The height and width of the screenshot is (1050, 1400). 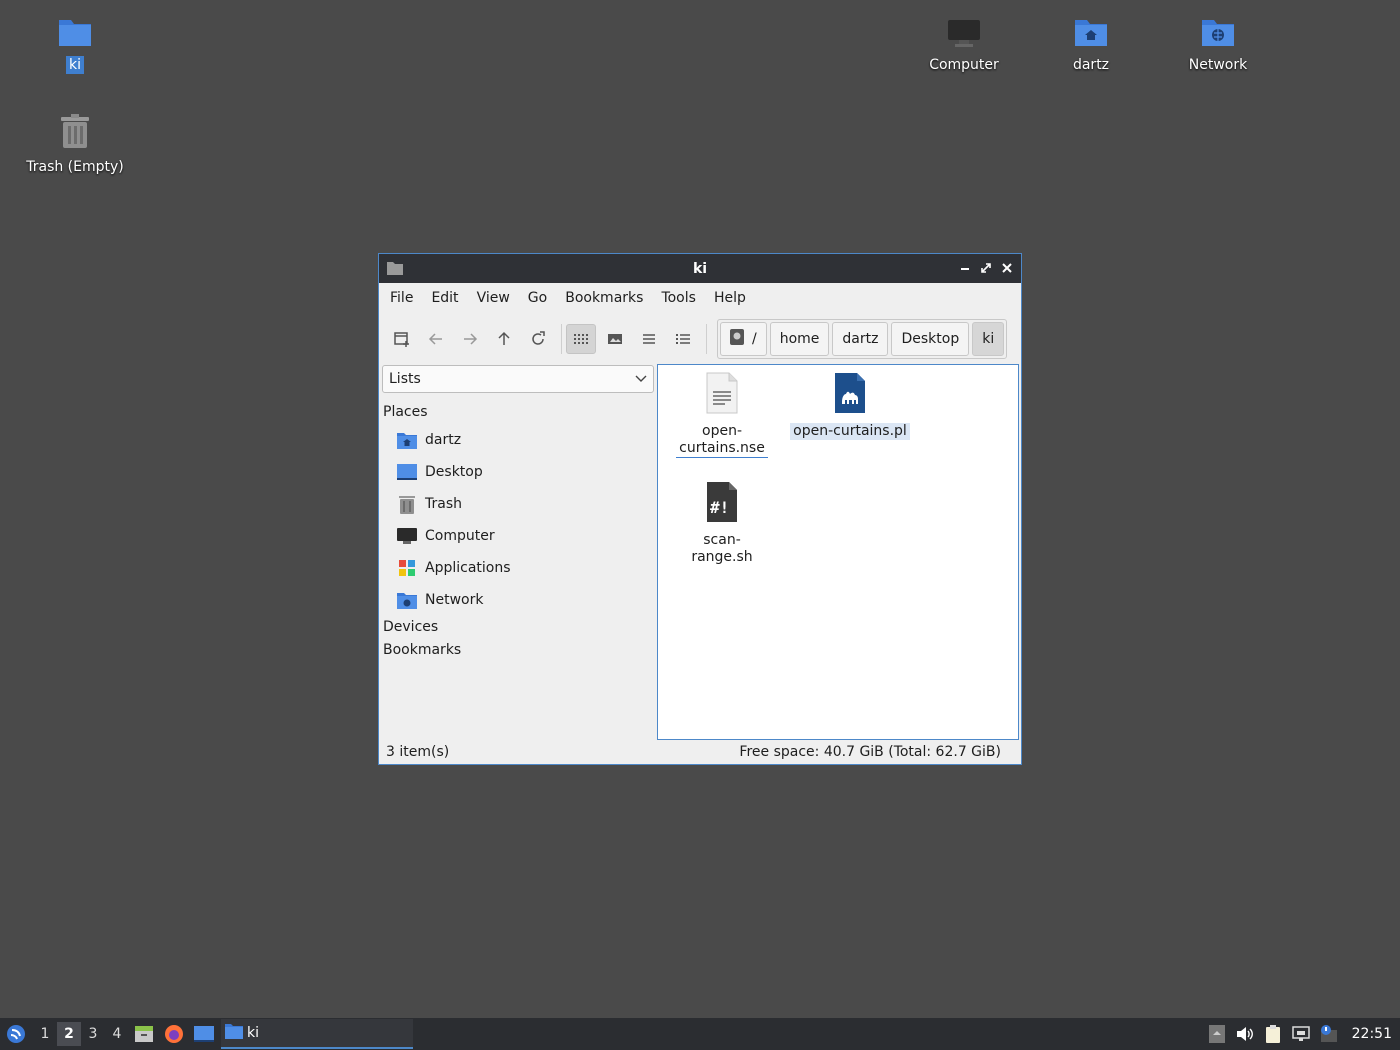 I want to click on sidebar-item-applications: Applications, so click(x=517, y=568).